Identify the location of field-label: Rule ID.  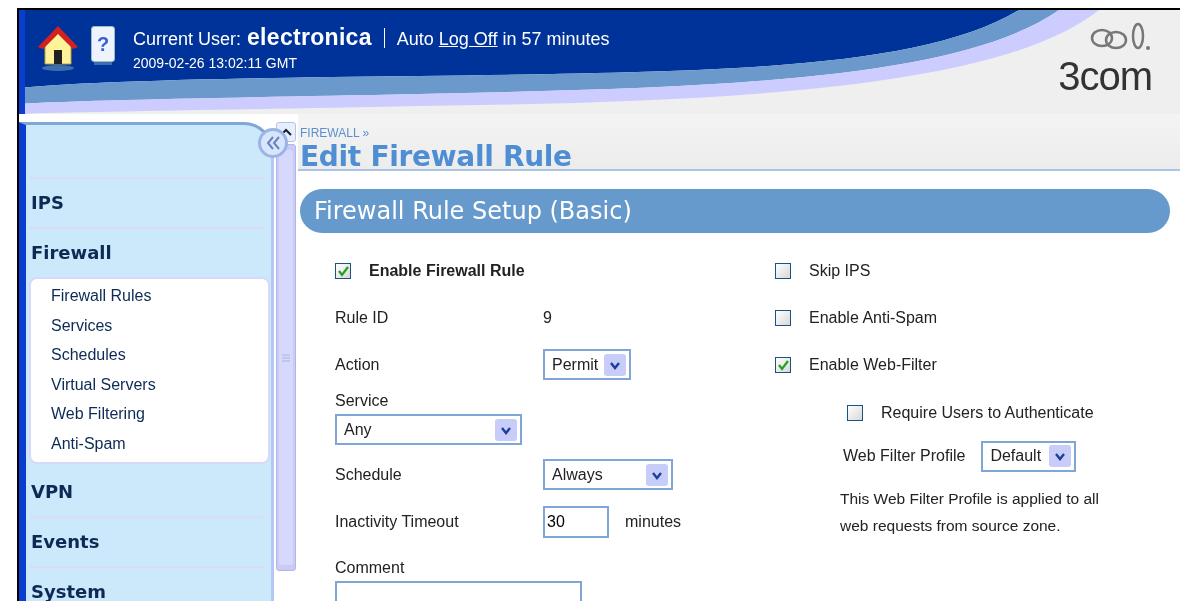
(362, 317).